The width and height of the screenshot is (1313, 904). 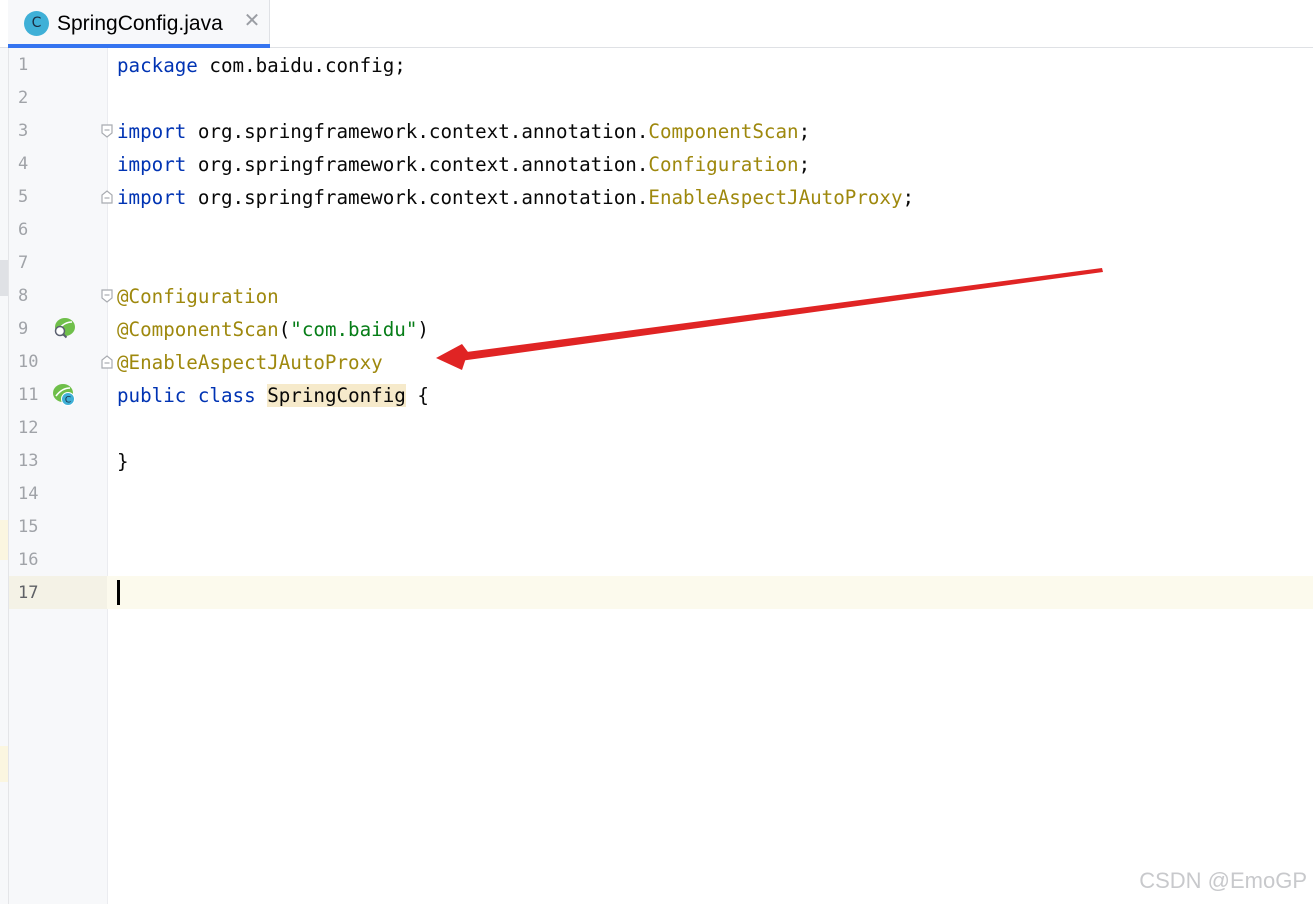 What do you see at coordinates (656, 494) in the screenshot?
I see `code-line: 14` at bounding box center [656, 494].